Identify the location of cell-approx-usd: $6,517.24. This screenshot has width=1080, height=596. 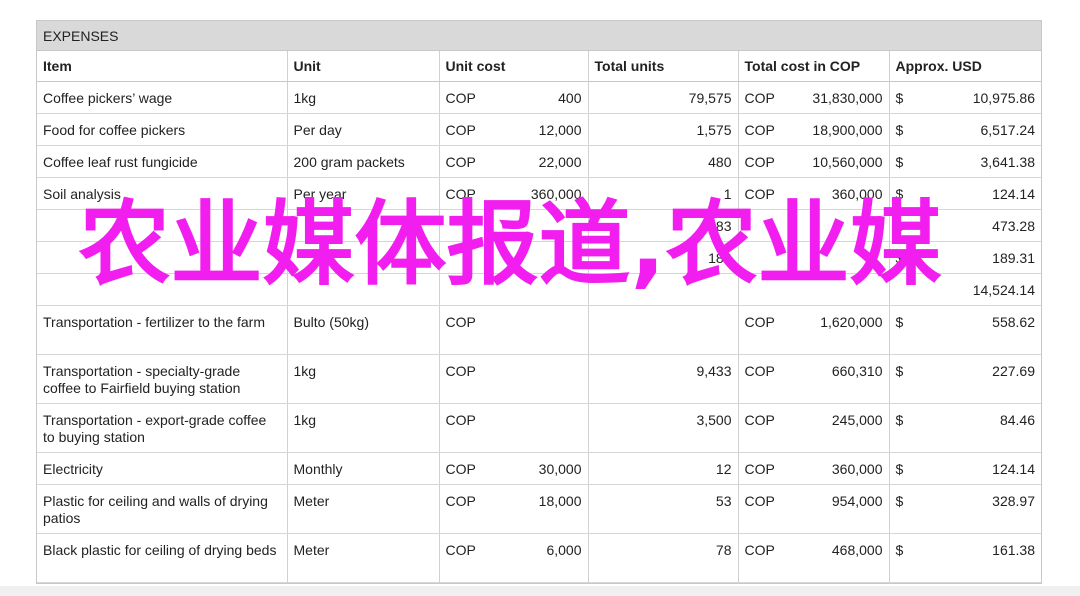
(965, 129).